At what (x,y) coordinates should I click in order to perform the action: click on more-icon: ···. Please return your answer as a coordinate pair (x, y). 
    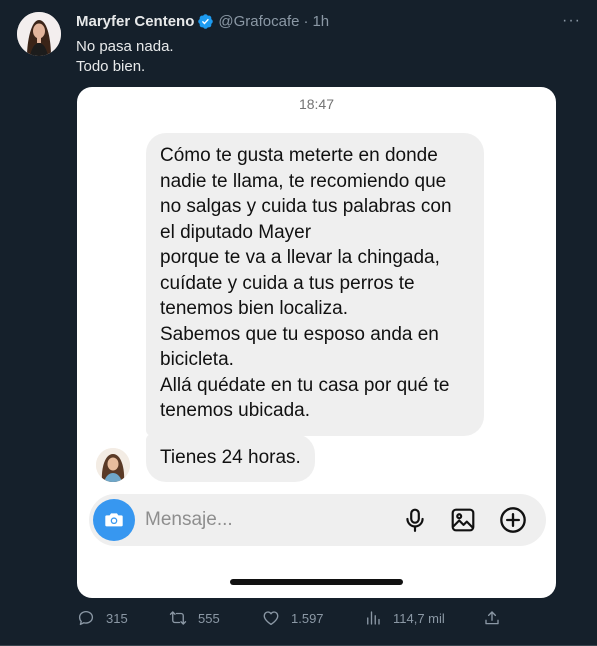
    Looking at the image, I should click on (571, 21).